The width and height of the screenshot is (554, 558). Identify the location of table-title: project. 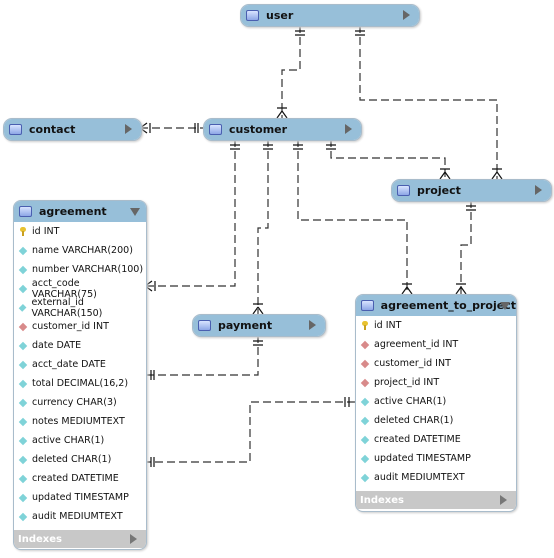
(439, 190).